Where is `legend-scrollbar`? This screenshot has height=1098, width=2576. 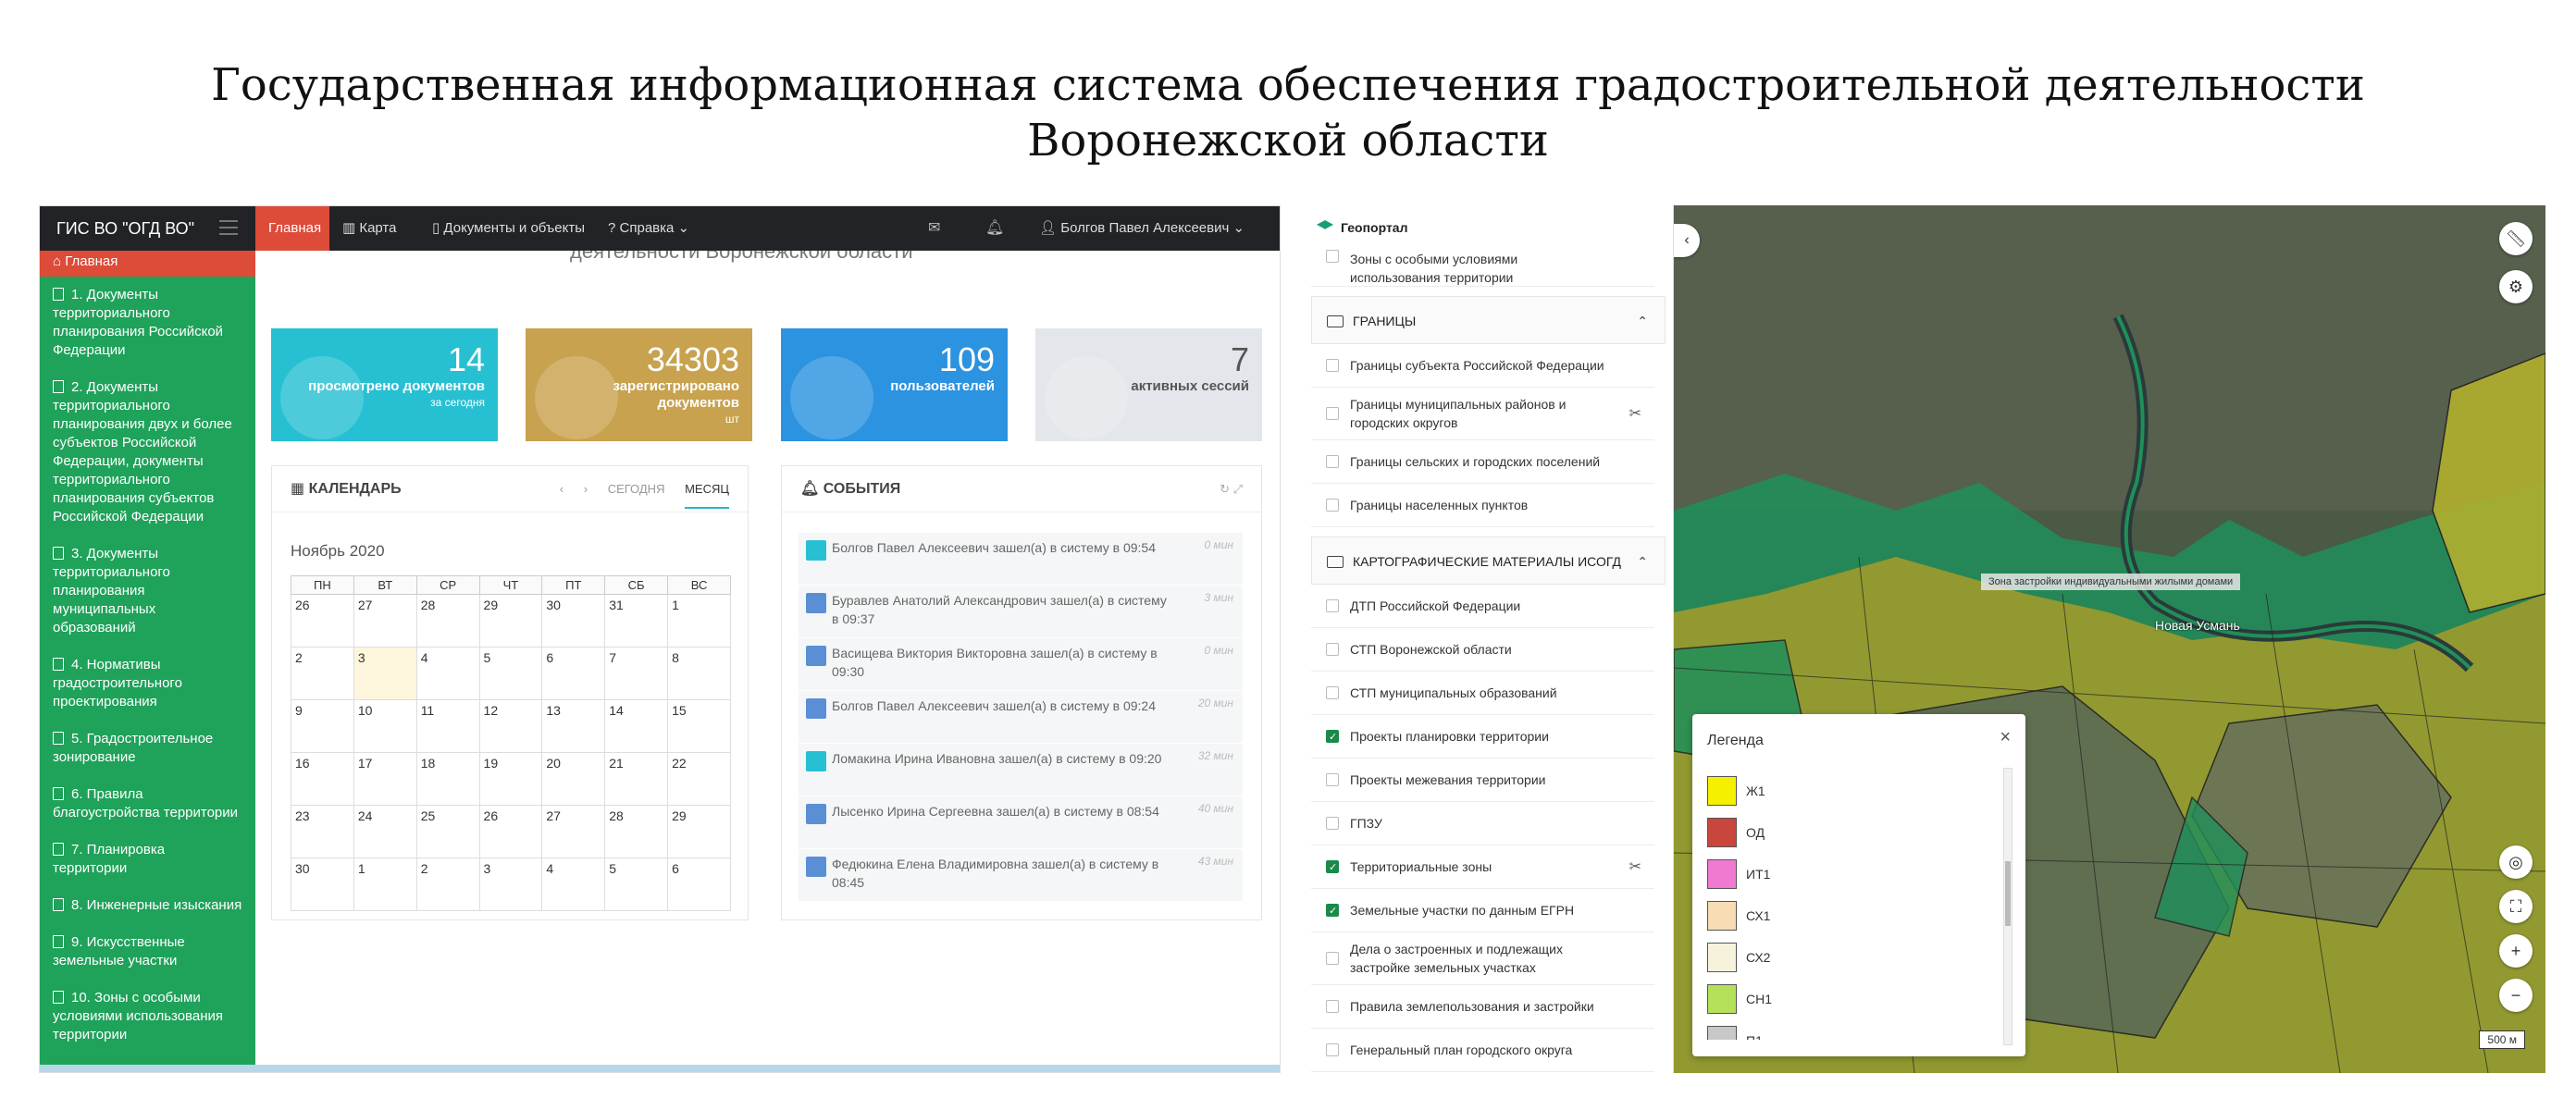
legend-scrollbar is located at coordinates (2008, 906).